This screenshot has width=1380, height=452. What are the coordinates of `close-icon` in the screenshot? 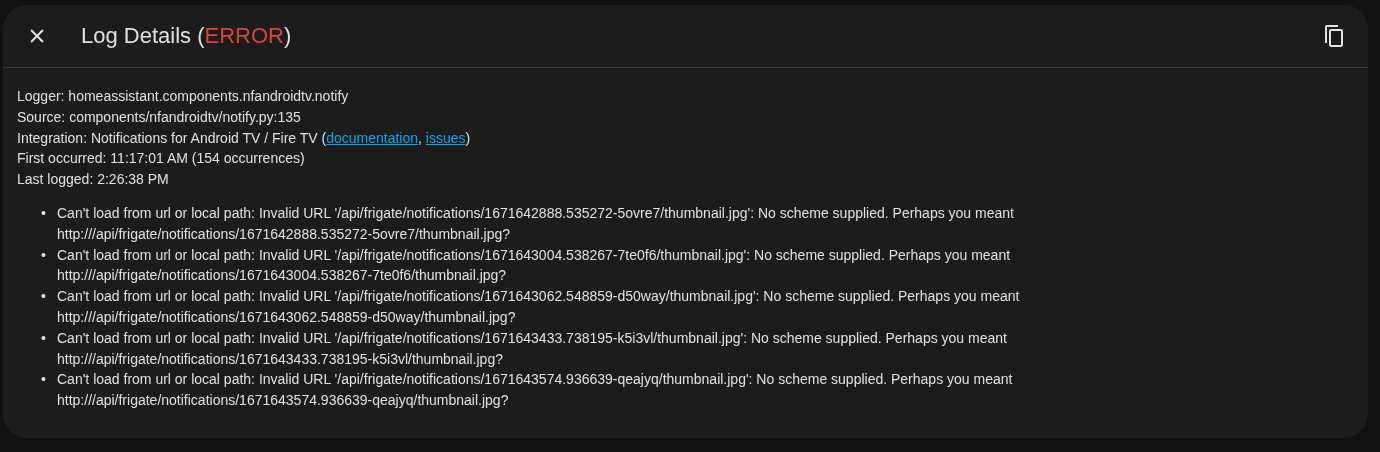 It's located at (37, 36).